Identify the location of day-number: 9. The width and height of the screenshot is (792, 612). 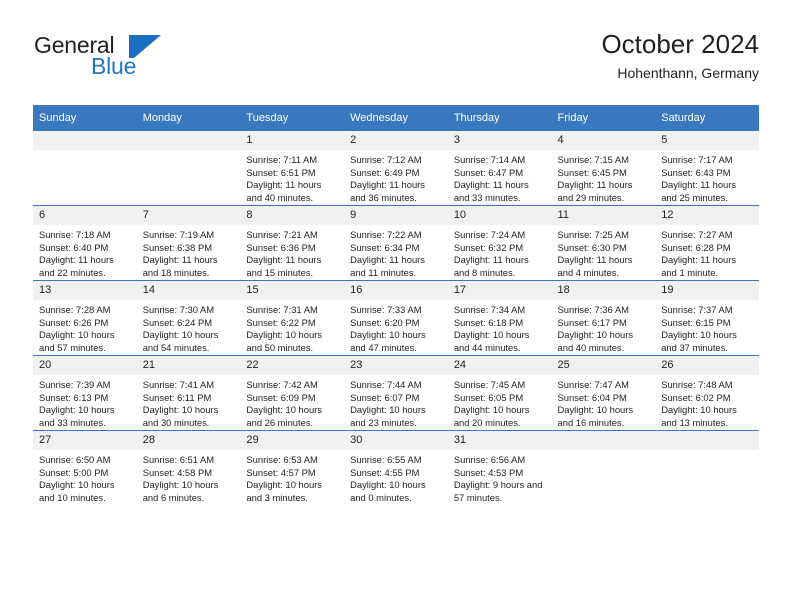
(396, 215).